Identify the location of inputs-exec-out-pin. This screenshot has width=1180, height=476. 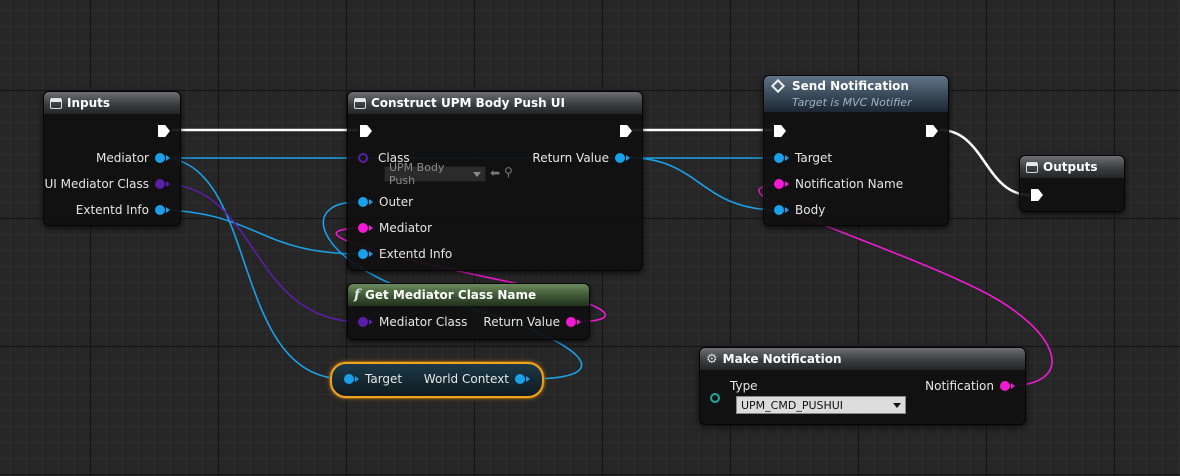
(164, 131).